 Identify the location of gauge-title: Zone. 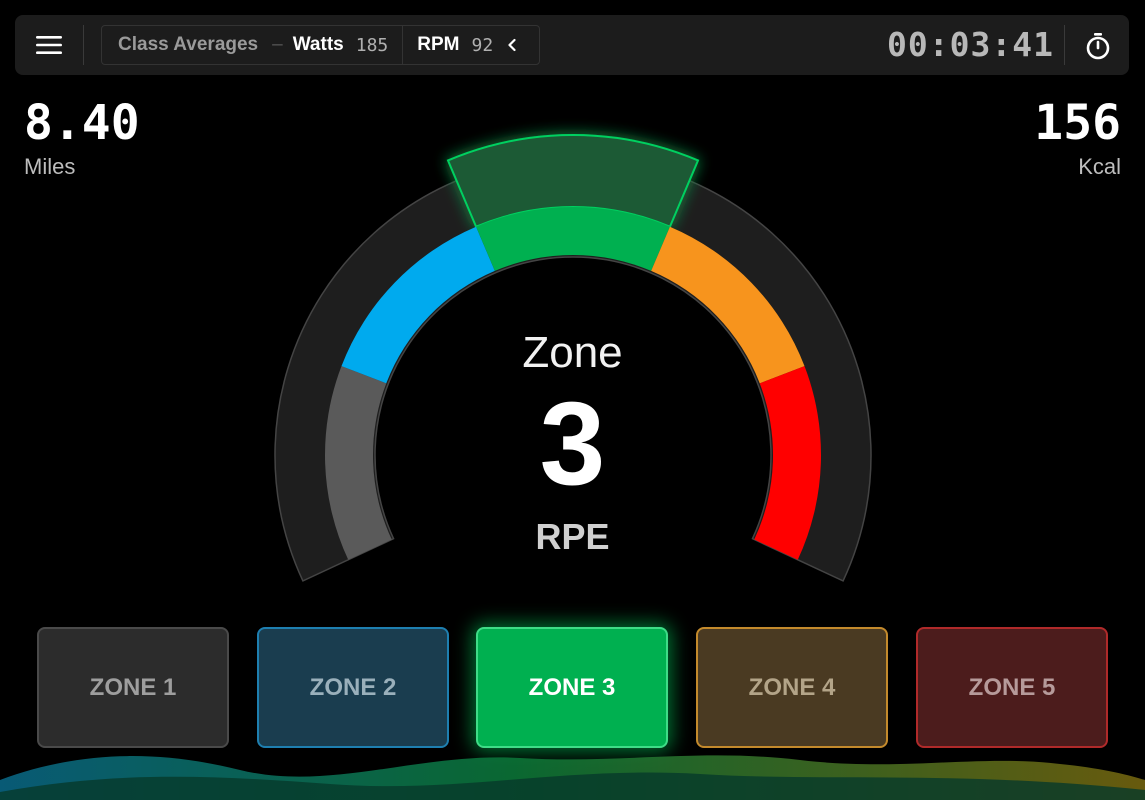
(572, 352).